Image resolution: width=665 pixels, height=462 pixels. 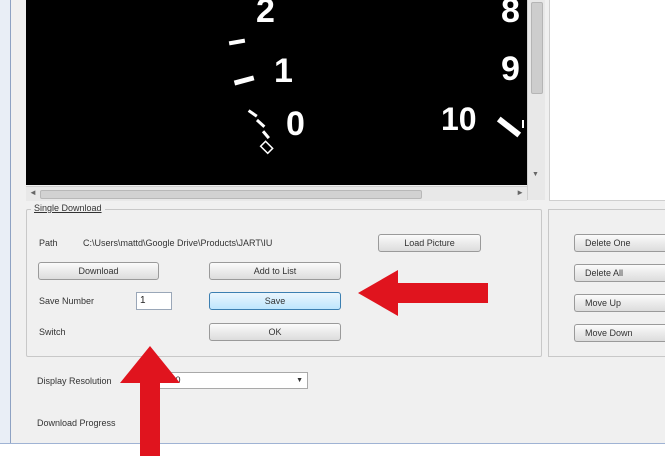 I want to click on path-label: Path, so click(x=48, y=243).